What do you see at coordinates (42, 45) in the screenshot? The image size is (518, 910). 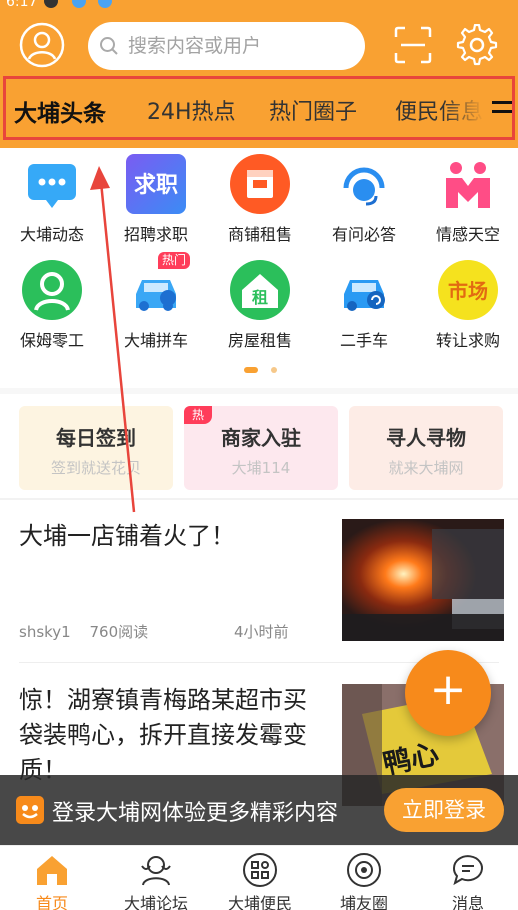 I see `user-avatar-icon` at bounding box center [42, 45].